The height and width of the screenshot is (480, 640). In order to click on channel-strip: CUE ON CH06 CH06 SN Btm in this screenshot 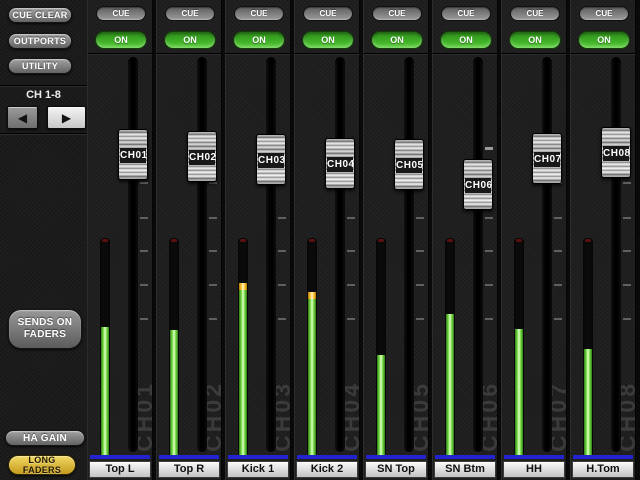, I will do `click(465, 240)`.